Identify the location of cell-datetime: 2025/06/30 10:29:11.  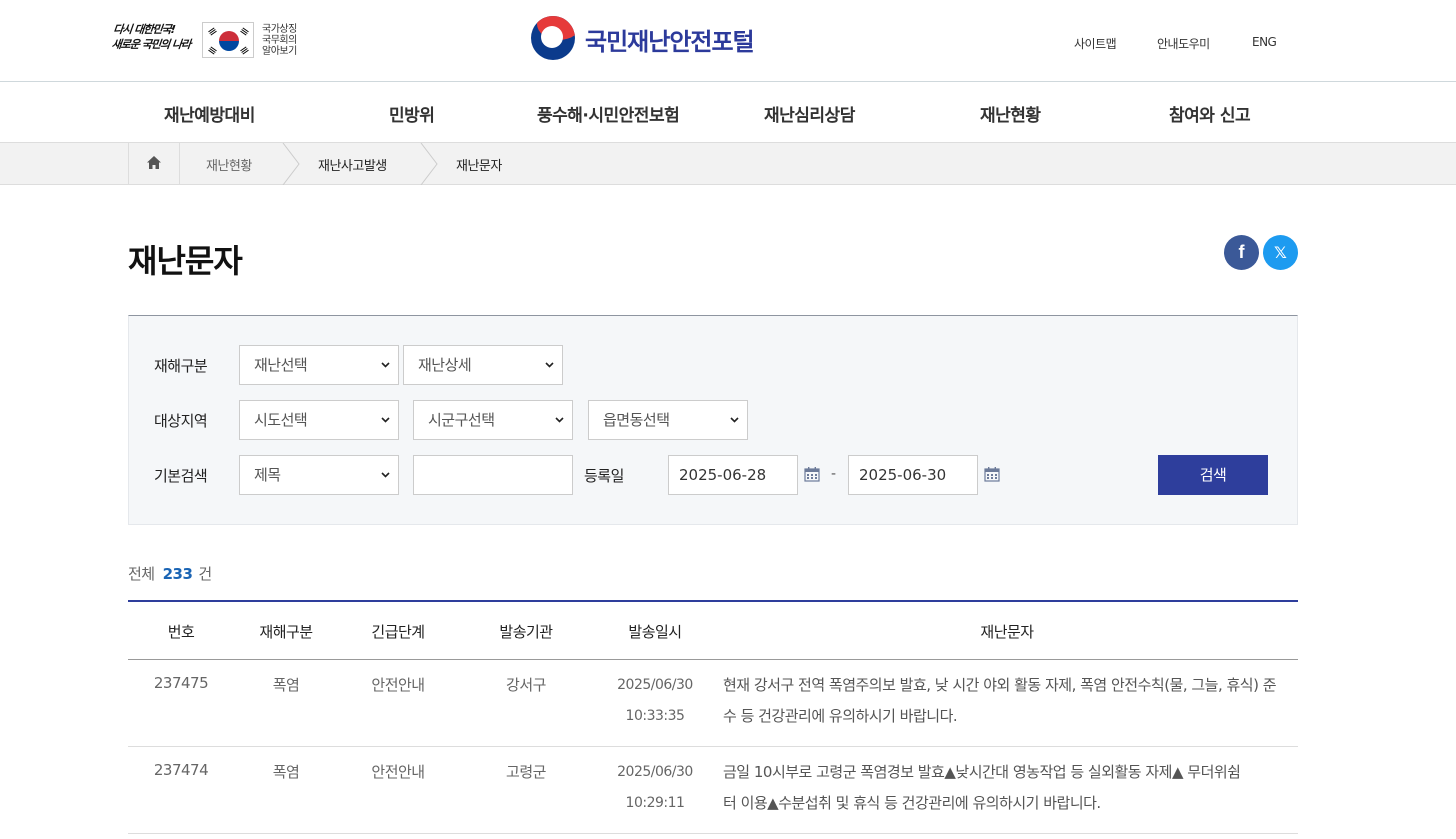
(655, 788).